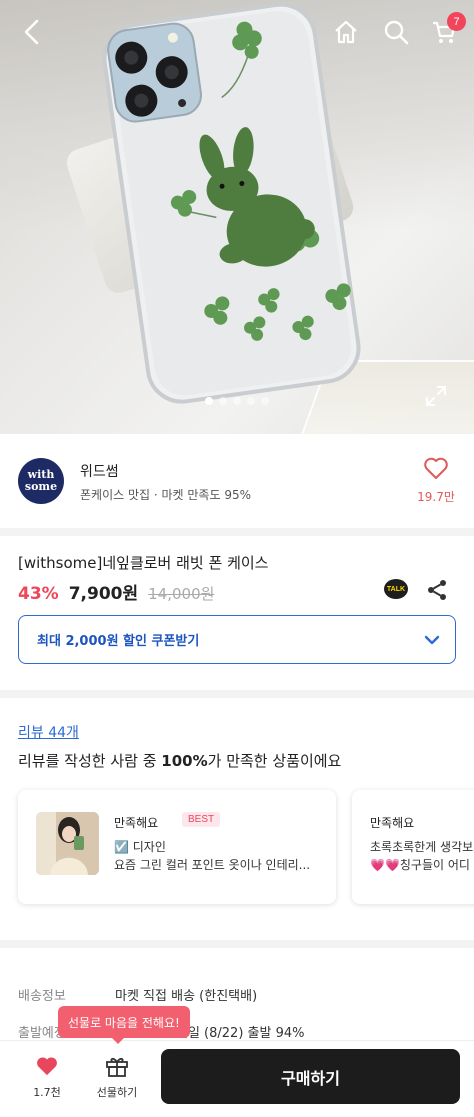 This screenshot has height=1117, width=474. Describe the element at coordinates (237, 32) in the screenshot. I see `top-navigation: 7` at that location.